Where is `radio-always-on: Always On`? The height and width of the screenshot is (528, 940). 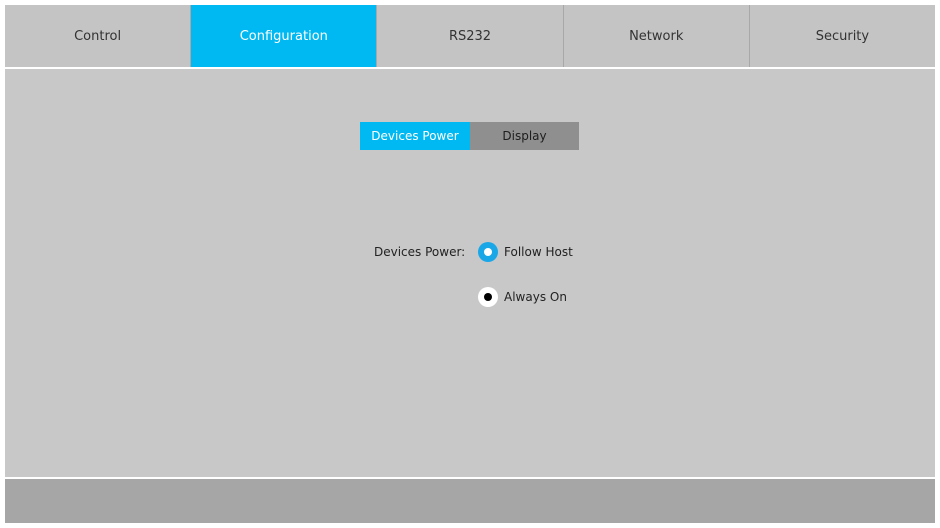
radio-always-on: Always On is located at coordinates (522, 297).